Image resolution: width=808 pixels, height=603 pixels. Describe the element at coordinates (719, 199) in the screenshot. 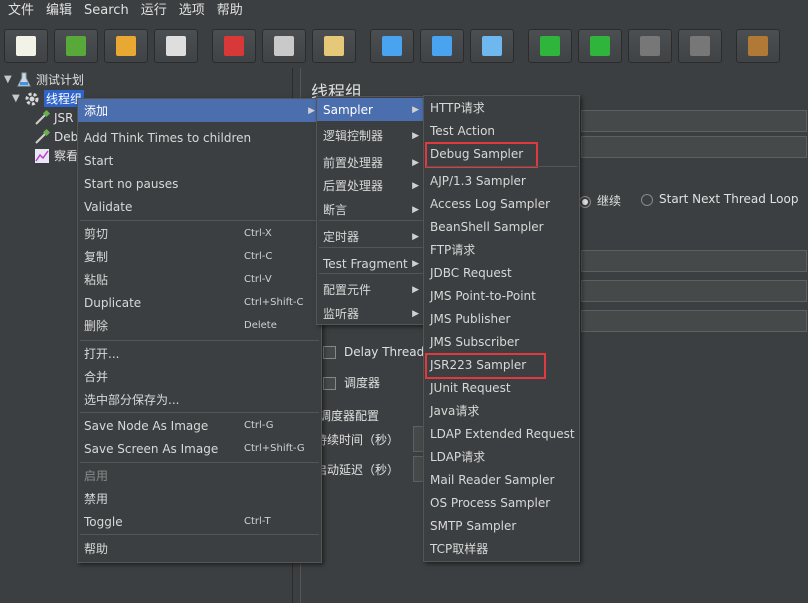

I see `radio-start-next-loop: Start Next Thread Loop` at that location.